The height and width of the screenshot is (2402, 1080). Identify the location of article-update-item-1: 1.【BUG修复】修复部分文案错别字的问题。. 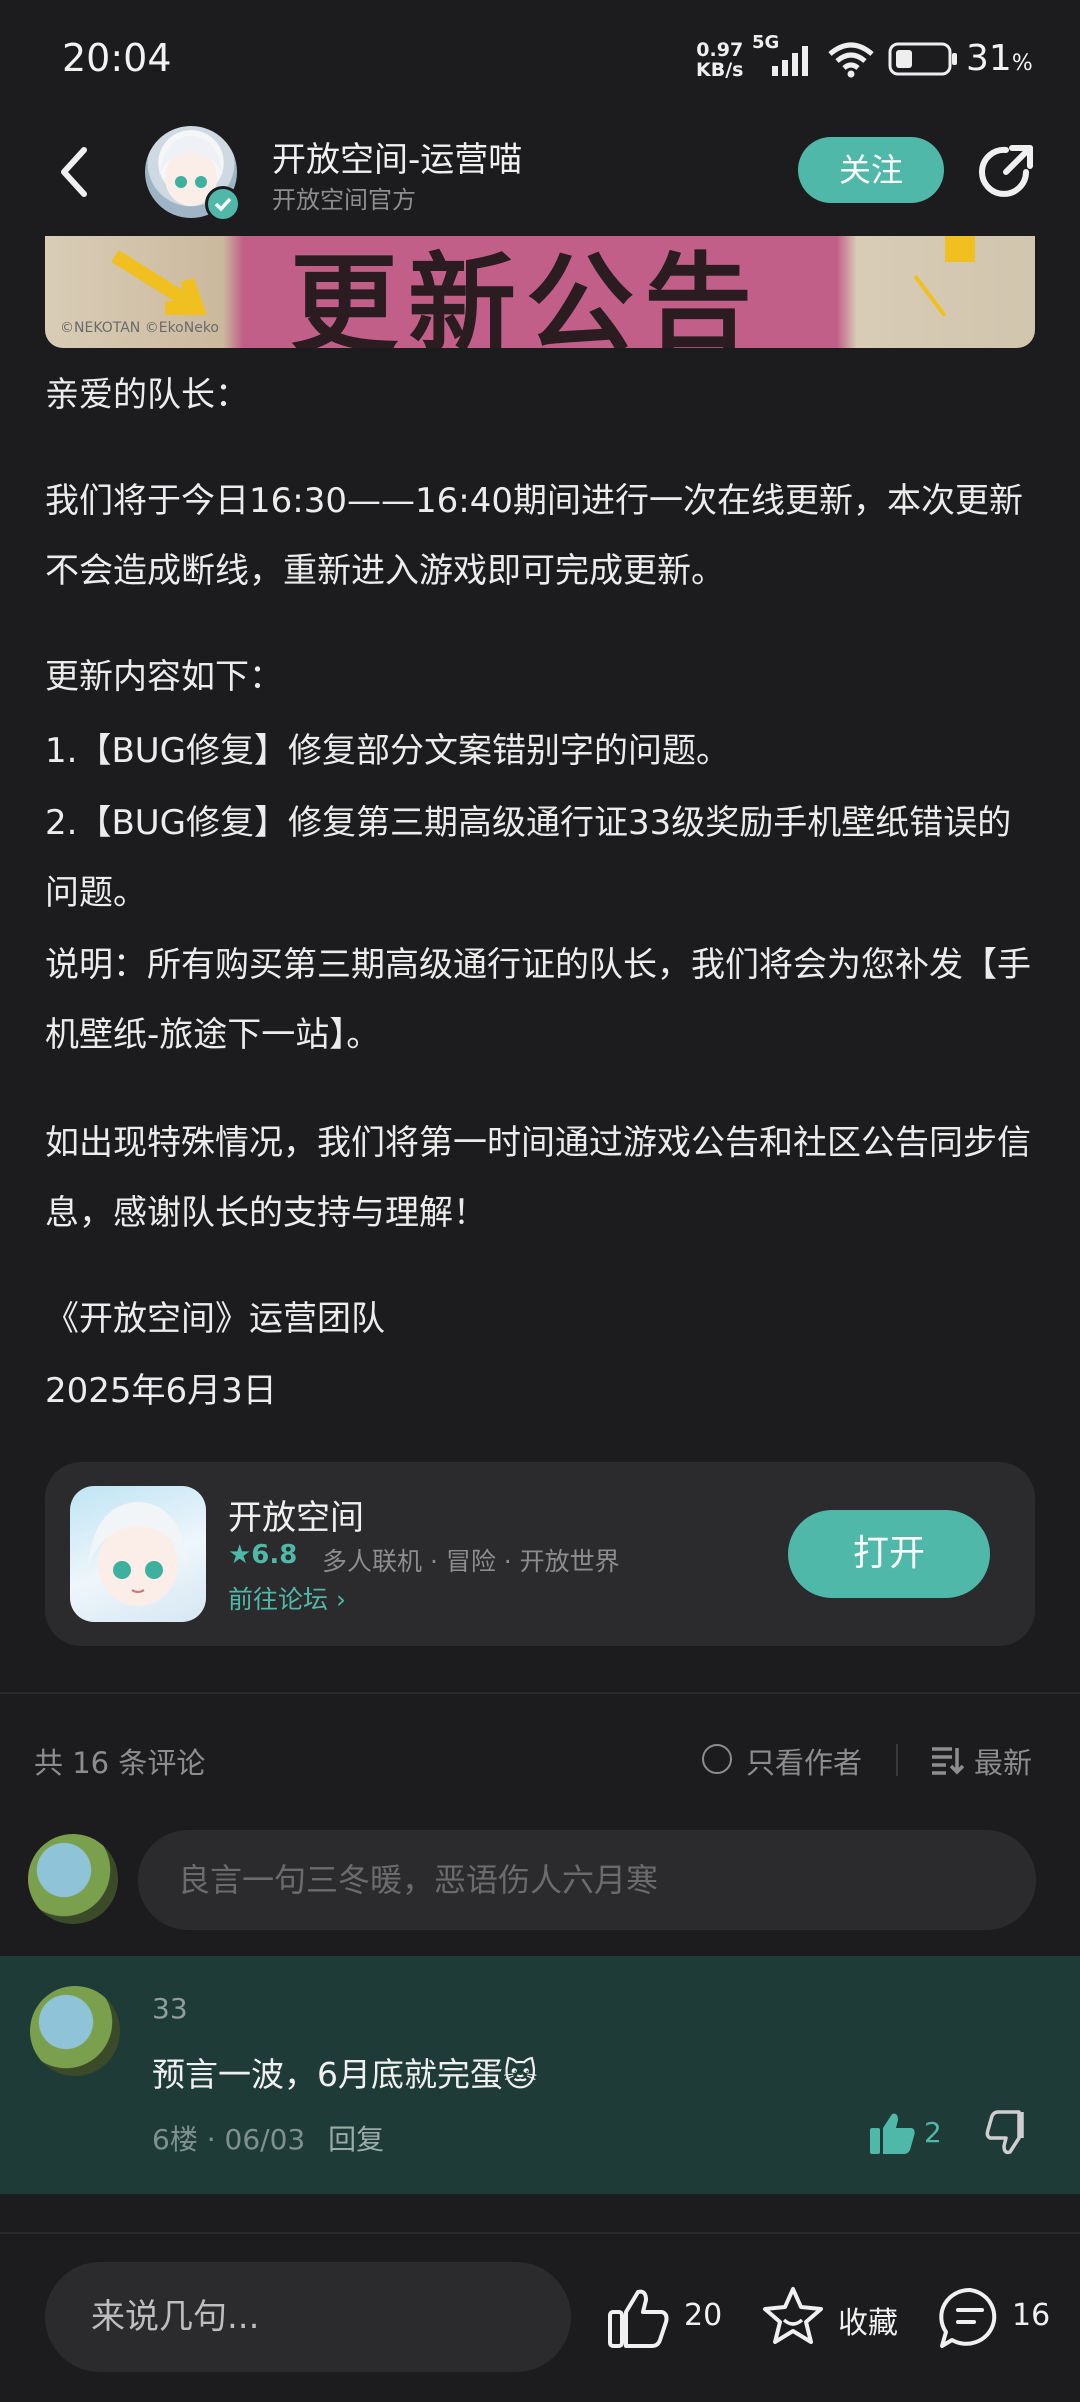
(387, 751).